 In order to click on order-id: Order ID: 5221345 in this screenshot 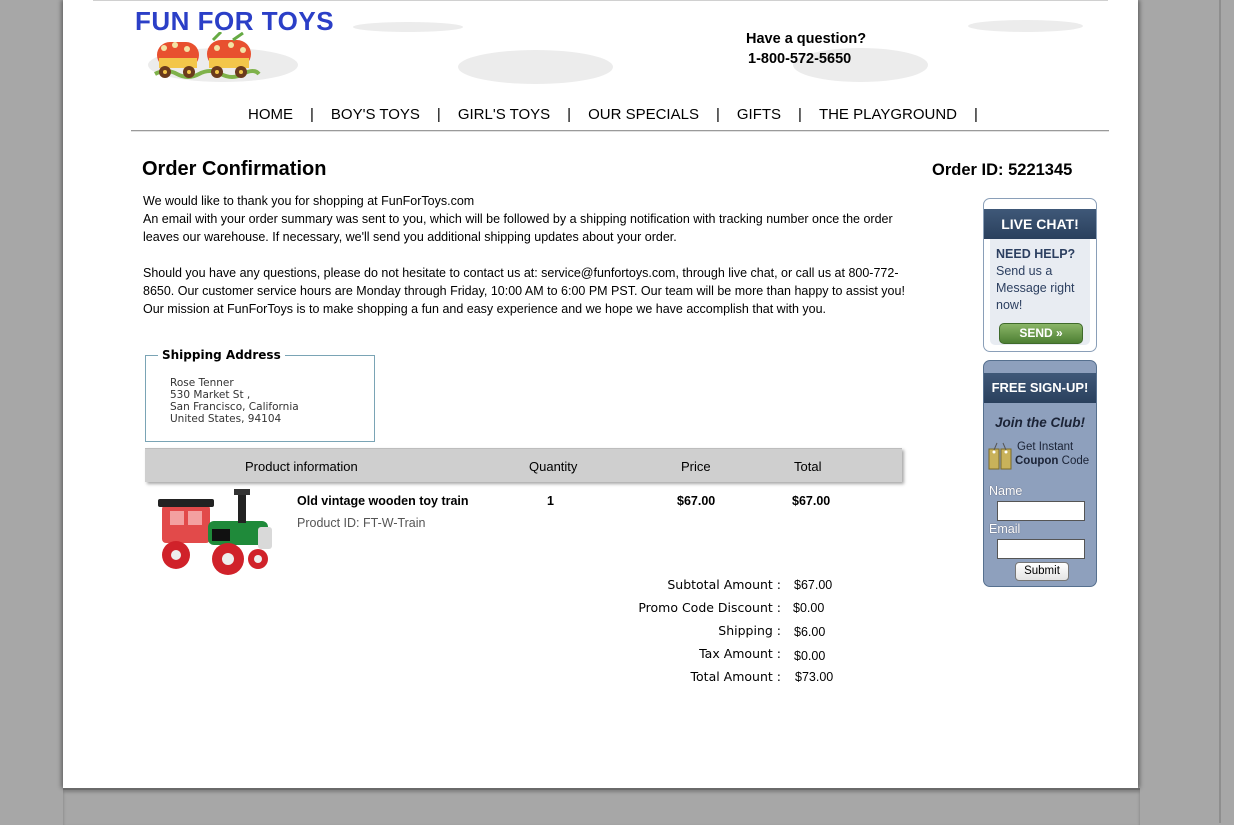, I will do `click(1002, 170)`.